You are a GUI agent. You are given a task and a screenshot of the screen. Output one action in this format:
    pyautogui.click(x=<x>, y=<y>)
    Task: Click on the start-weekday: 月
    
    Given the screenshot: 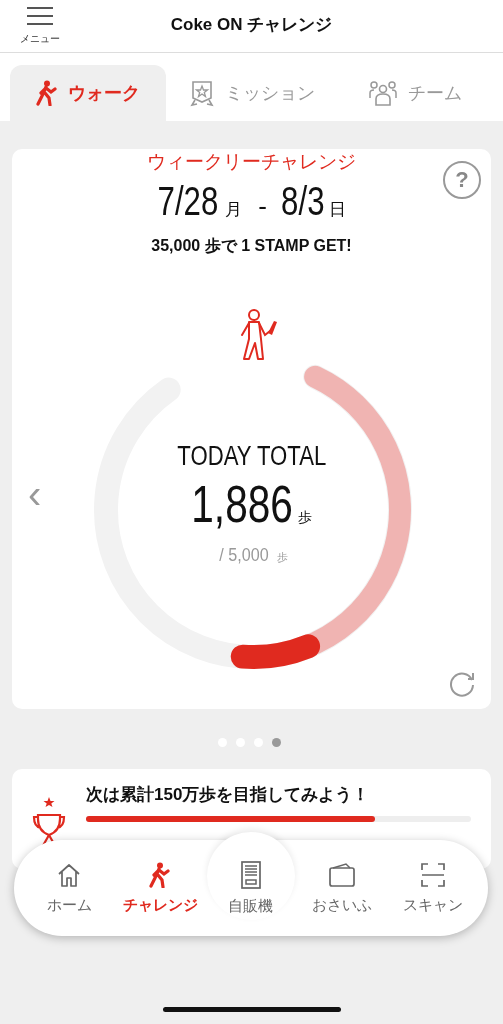 What is the action you would take?
    pyautogui.click(x=234, y=210)
    